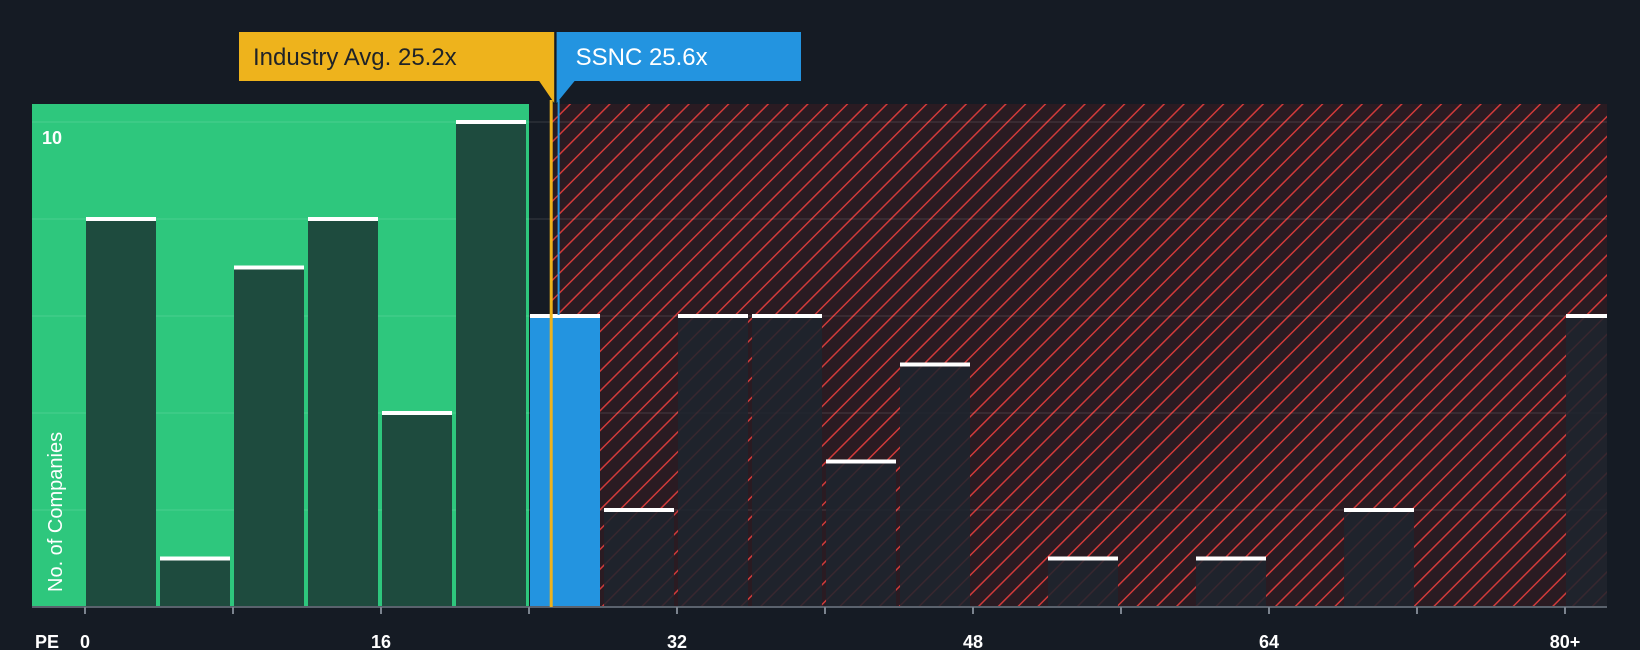 The width and height of the screenshot is (1640, 650). Describe the element at coordinates (1269, 641) in the screenshot. I see `x-tick-label: 64` at that location.